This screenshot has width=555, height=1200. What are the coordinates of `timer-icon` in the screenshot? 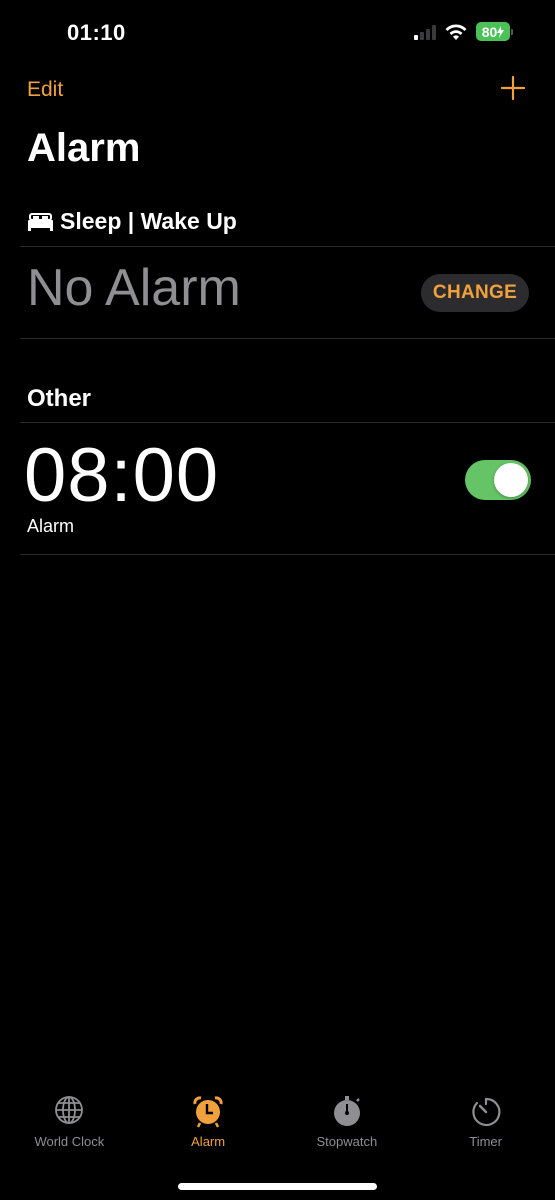 It's located at (486, 1112).